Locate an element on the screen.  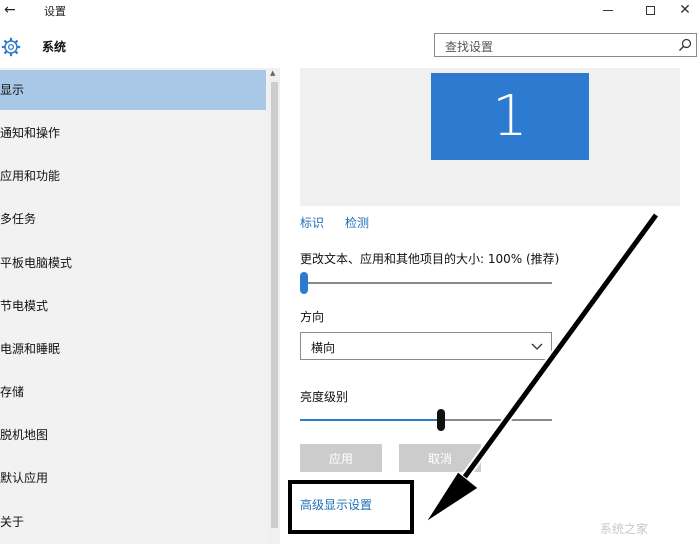
sidebar-item-default-apps: 默认应用 is located at coordinates (133, 478).